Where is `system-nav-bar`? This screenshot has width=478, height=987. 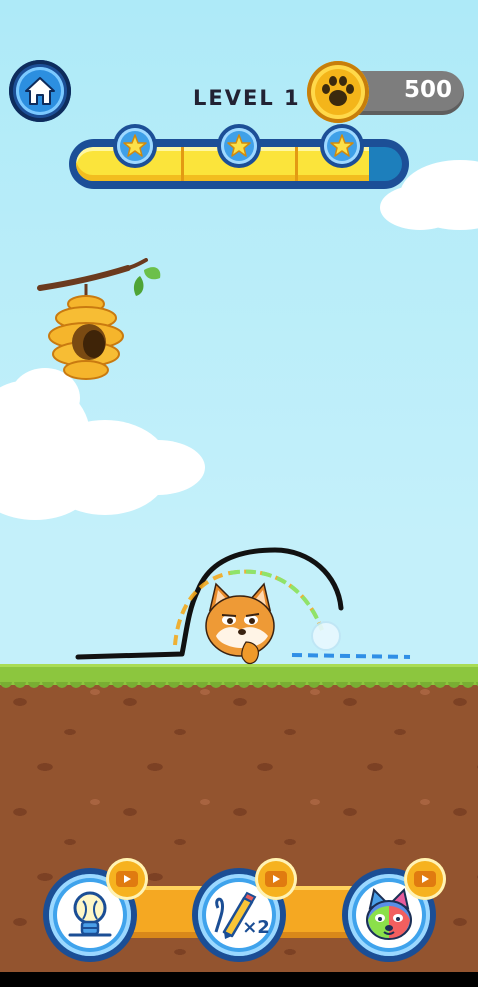 system-nav-bar is located at coordinates (239, 979).